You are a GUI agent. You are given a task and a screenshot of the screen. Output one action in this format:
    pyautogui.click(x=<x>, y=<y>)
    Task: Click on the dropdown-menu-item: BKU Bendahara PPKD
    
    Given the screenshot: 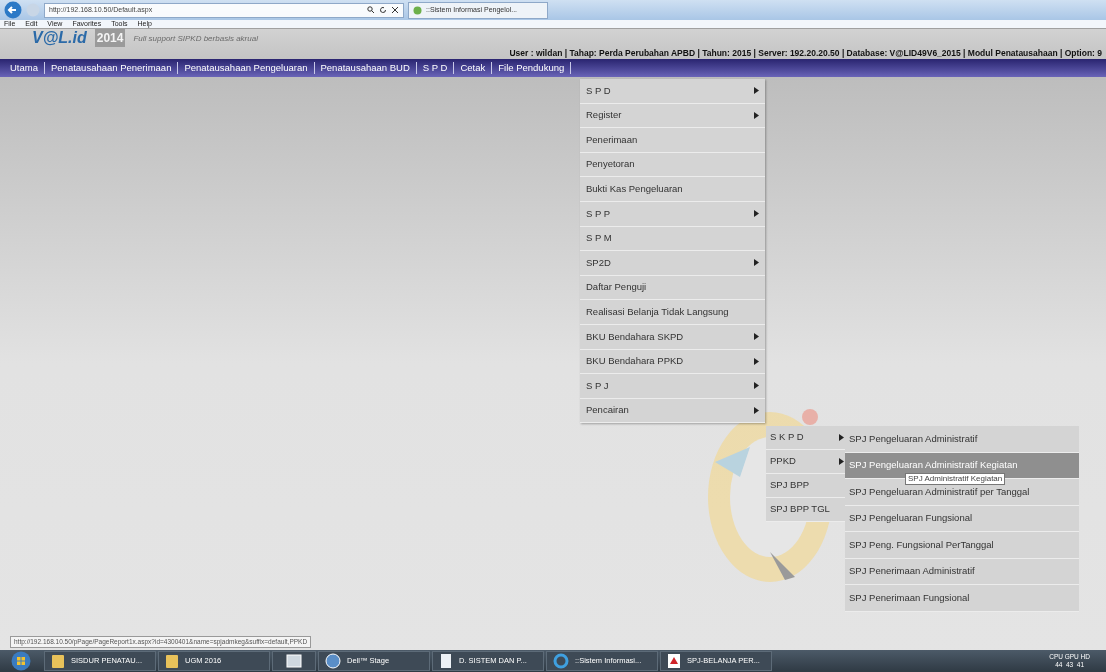 What is the action you would take?
    pyautogui.click(x=672, y=362)
    